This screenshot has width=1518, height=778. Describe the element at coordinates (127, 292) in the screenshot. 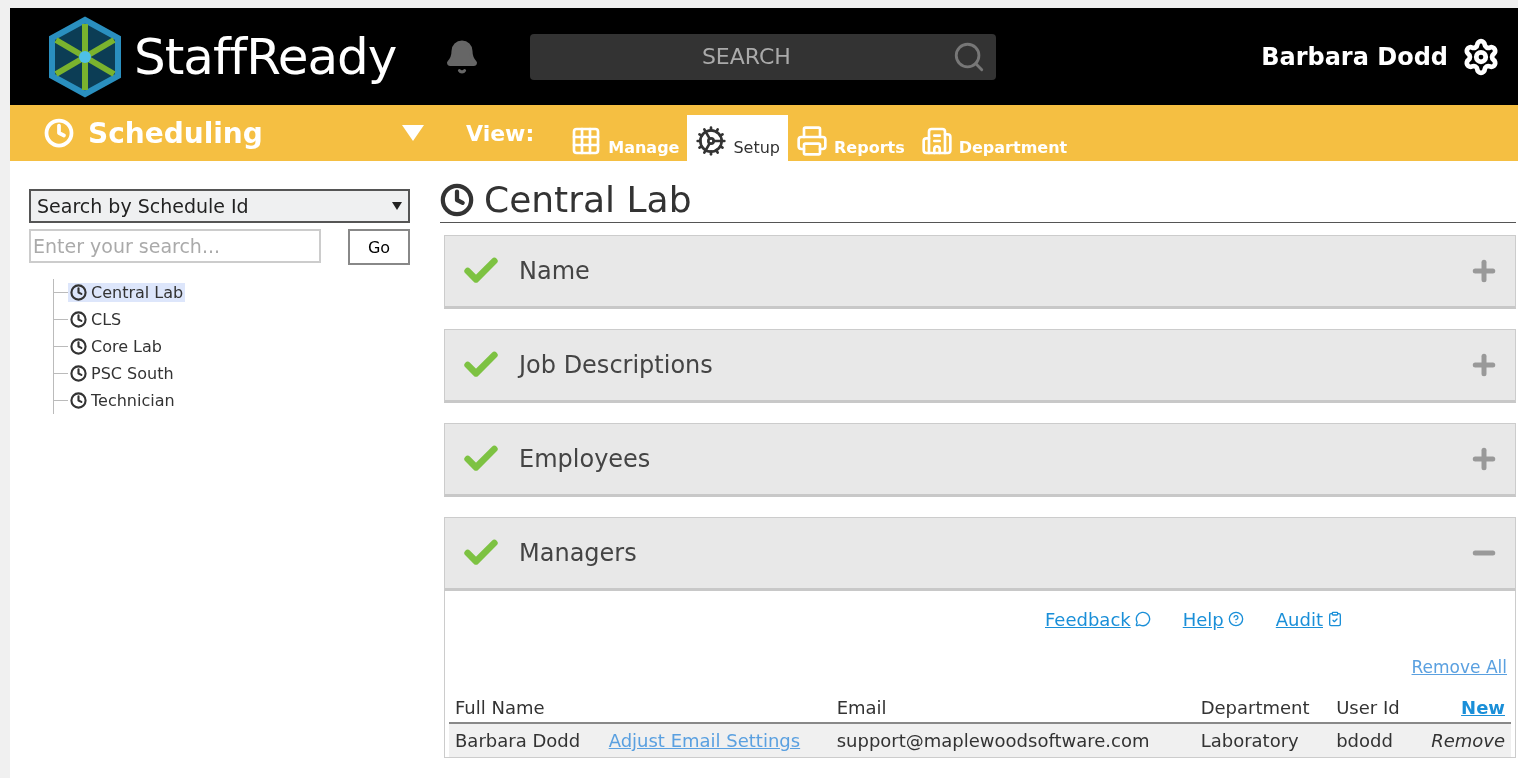

I see `tree-item: Central Lab` at that location.